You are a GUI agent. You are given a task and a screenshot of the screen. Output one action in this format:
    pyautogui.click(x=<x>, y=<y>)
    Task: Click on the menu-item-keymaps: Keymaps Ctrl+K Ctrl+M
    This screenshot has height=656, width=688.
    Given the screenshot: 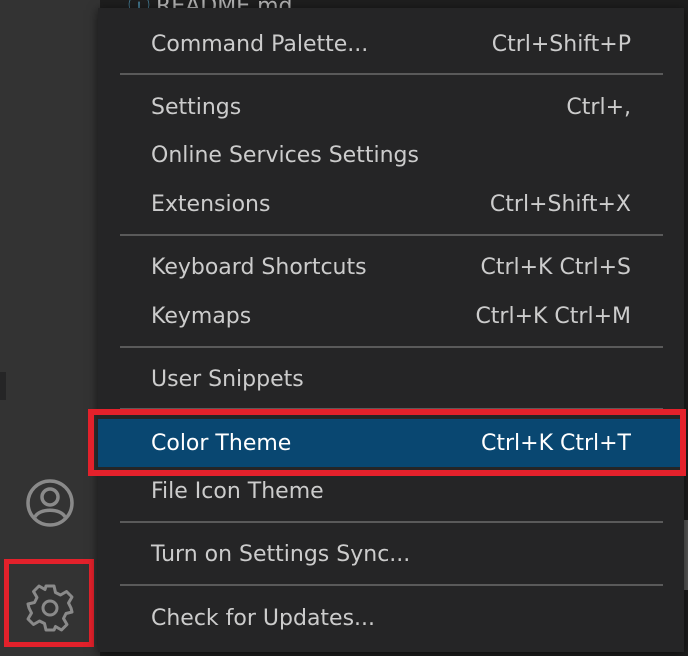 What is the action you would take?
    pyautogui.click(x=391, y=316)
    